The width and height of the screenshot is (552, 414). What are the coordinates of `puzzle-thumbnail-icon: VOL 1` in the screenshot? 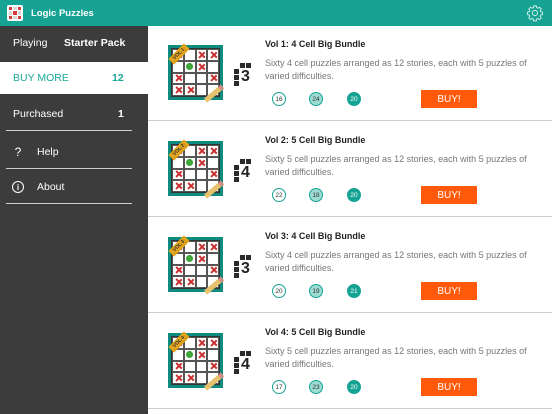 It's located at (196, 73).